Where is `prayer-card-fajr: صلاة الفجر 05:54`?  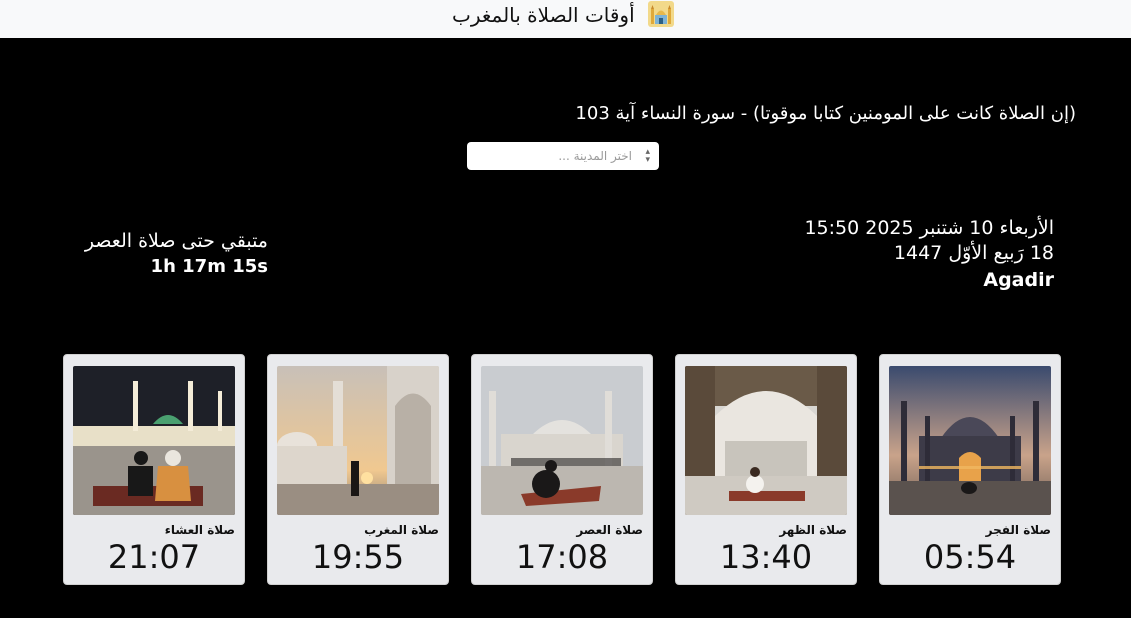 prayer-card-fajr: صلاة الفجر 05:54 is located at coordinates (970, 469).